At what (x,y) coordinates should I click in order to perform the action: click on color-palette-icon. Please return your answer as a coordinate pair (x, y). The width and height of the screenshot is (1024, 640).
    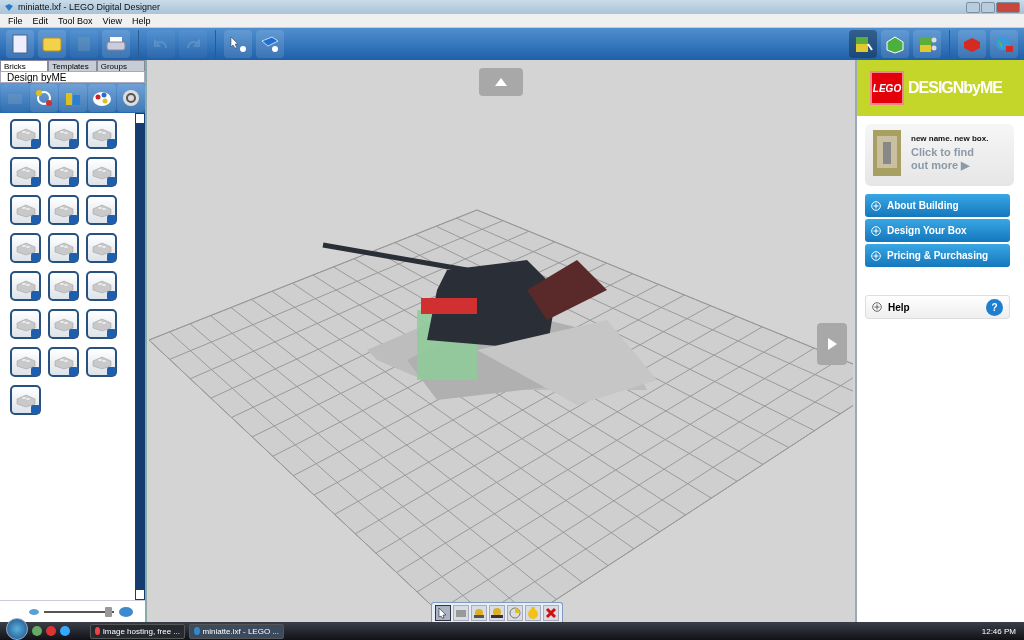
    Looking at the image, I should click on (101, 98).